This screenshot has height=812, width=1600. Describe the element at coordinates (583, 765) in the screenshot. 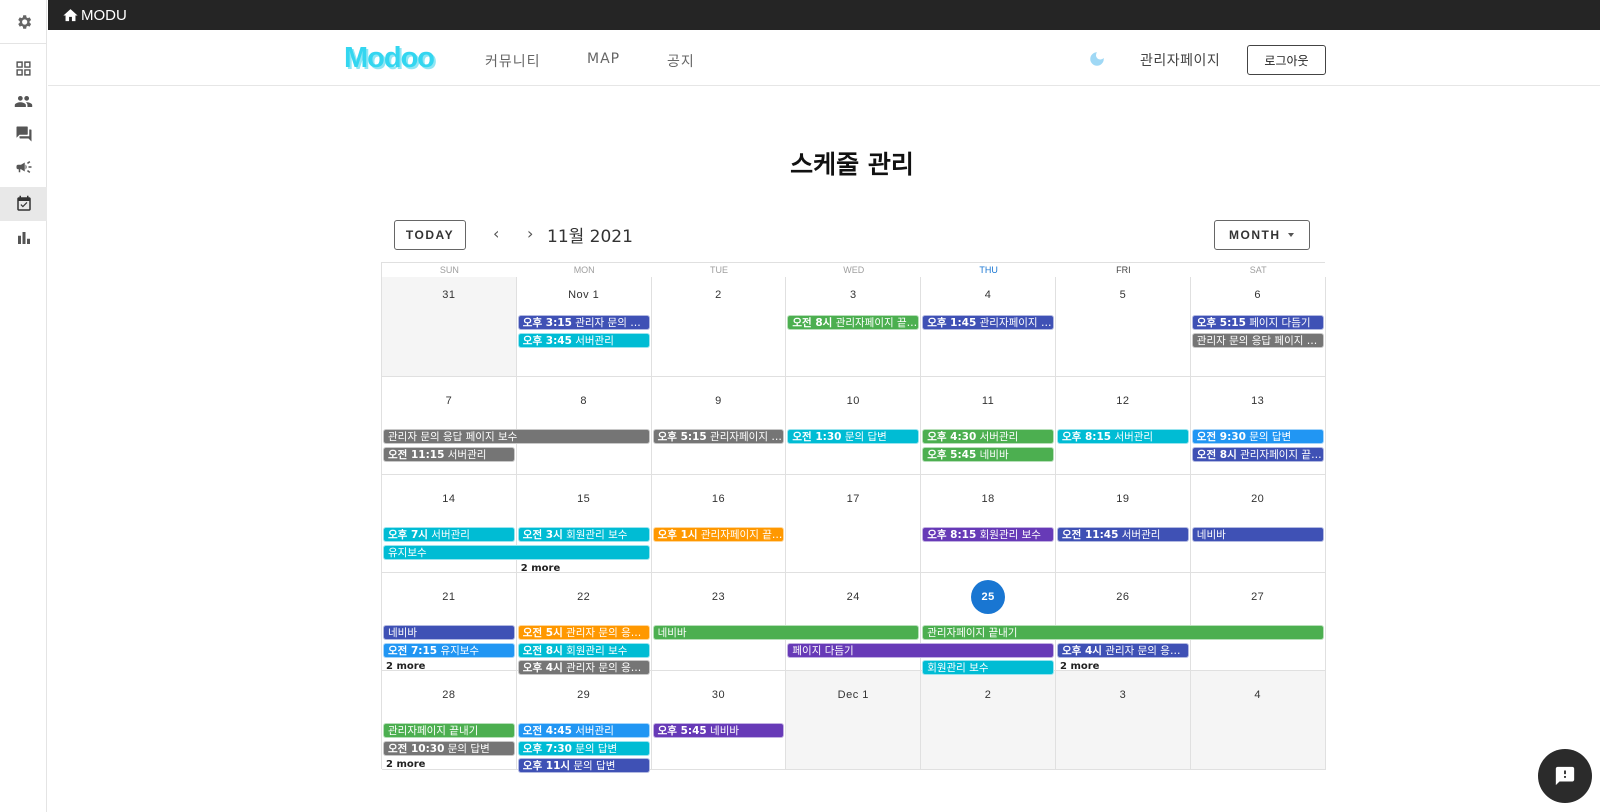

I see `calendar-event: 오후 11시 문의 답변` at that location.